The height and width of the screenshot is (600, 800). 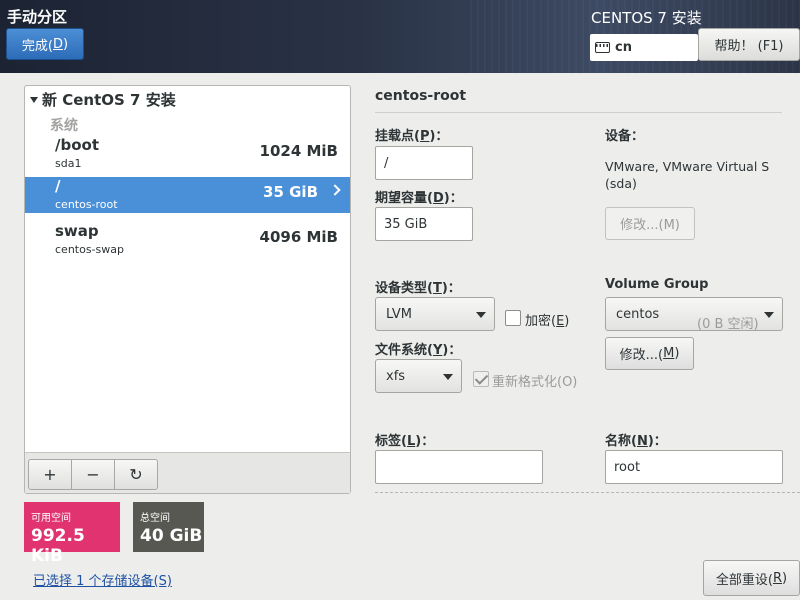 I want to click on done-label-main: 完成(, so click(x=37, y=46).